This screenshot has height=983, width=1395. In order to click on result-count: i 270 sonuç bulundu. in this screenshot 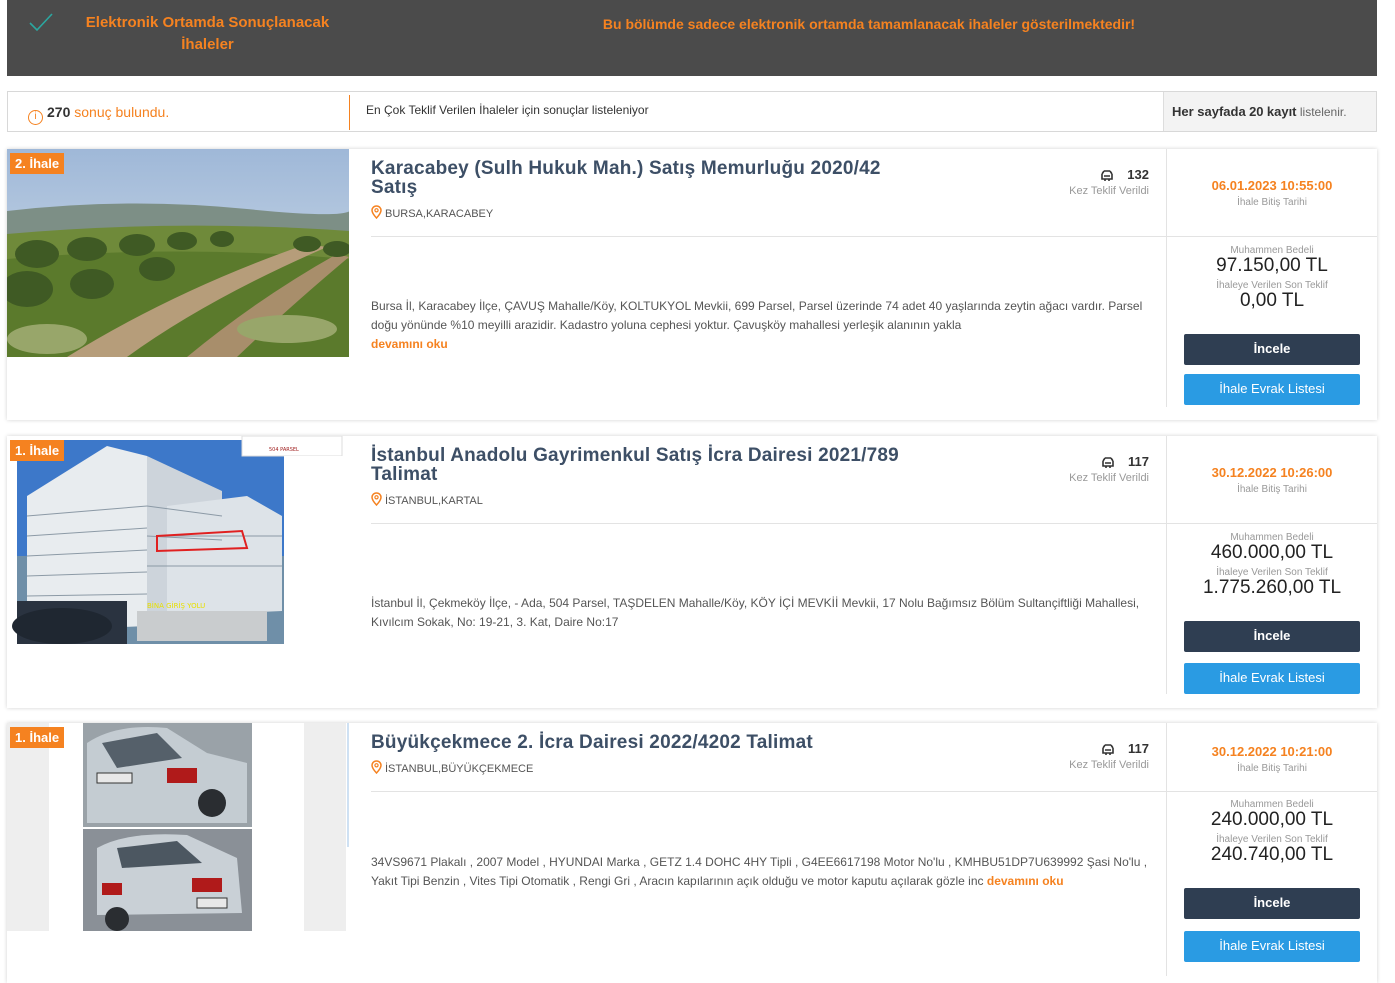, I will do `click(98, 114)`.